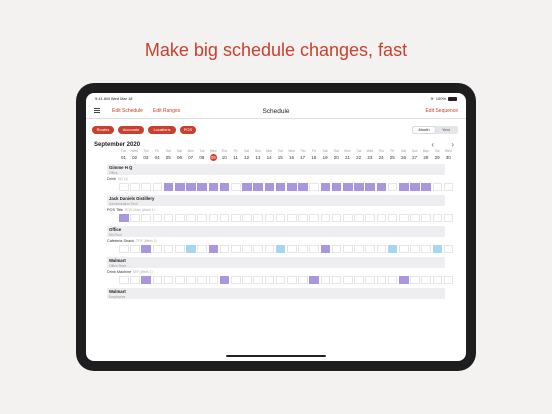  Describe the element at coordinates (424, 130) in the screenshot. I see `month-toggle-button: Month` at that location.